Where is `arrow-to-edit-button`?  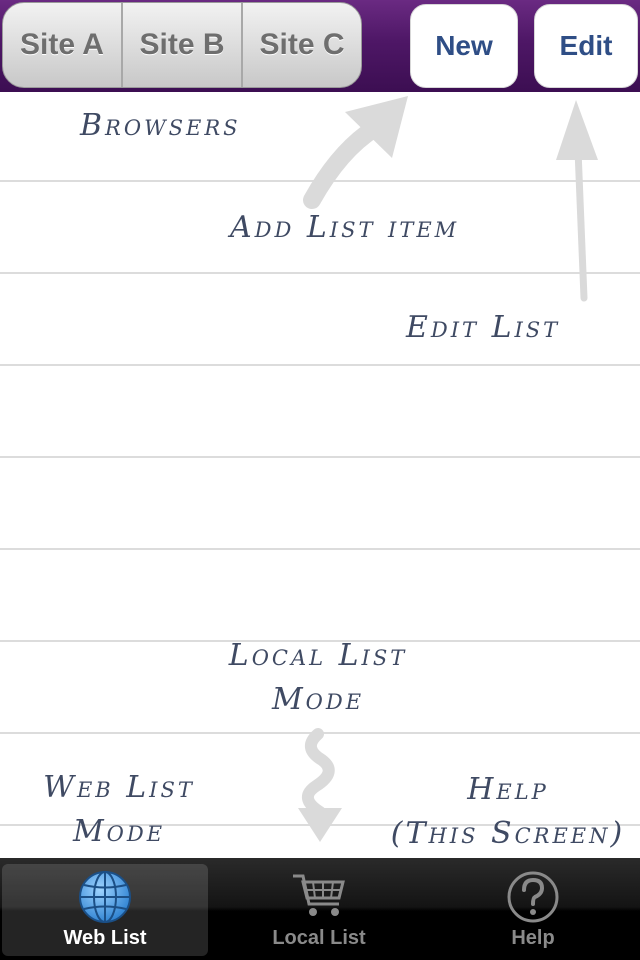 arrow-to-edit-button is located at coordinates (577, 201).